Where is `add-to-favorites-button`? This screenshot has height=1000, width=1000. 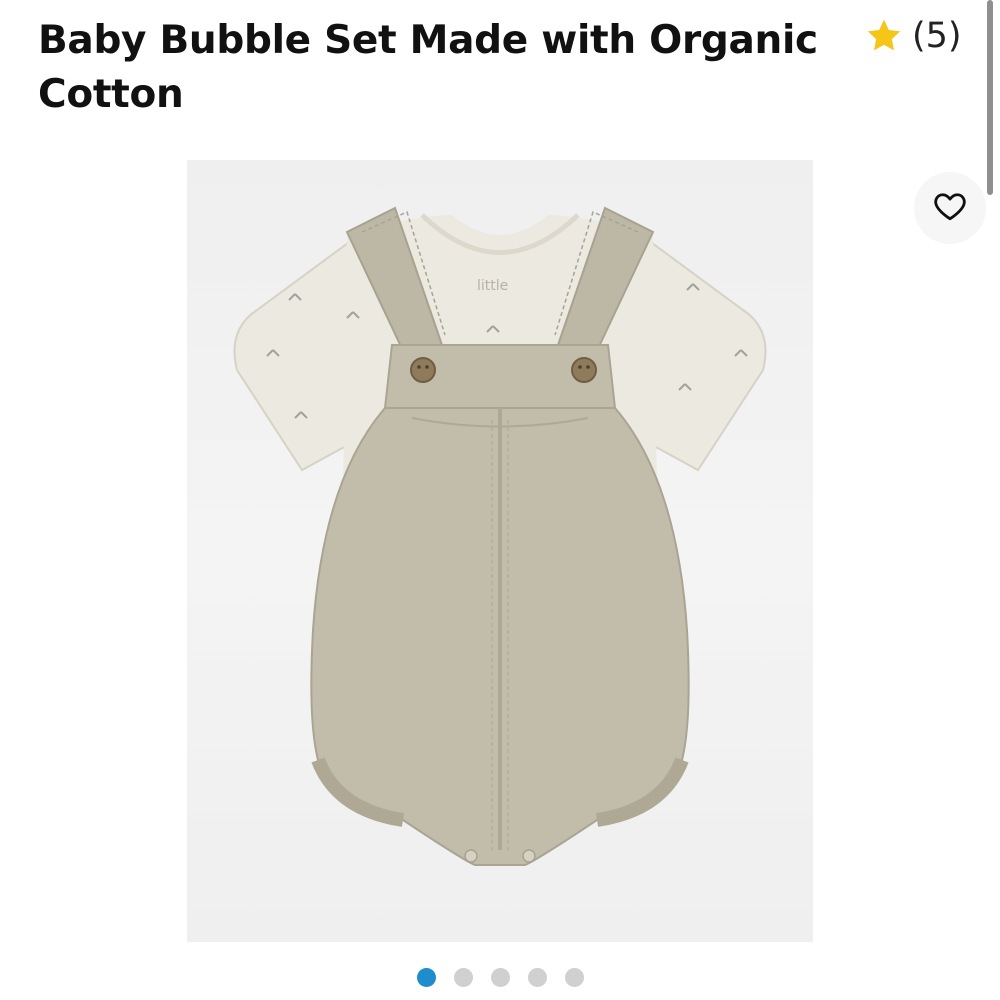
add-to-favorites-button is located at coordinates (950, 208).